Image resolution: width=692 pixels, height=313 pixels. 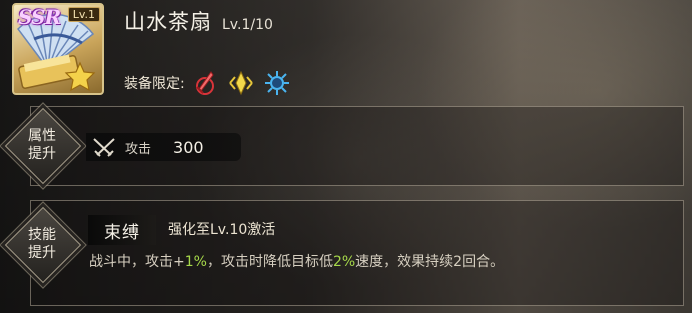 What do you see at coordinates (137, 262) in the screenshot?
I see `skill-desc-part-1: 战斗中，攻击+` at bounding box center [137, 262].